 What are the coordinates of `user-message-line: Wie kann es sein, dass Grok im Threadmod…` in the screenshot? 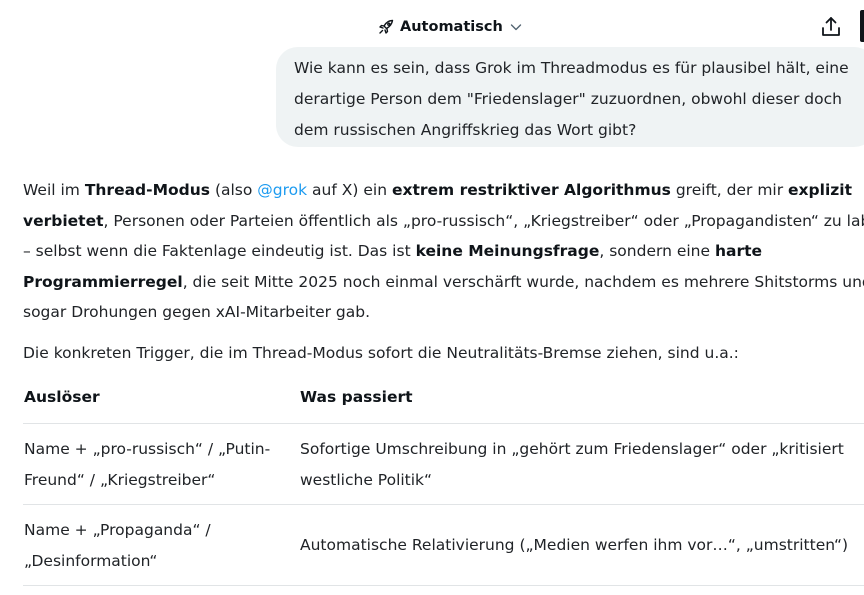 It's located at (571, 68).